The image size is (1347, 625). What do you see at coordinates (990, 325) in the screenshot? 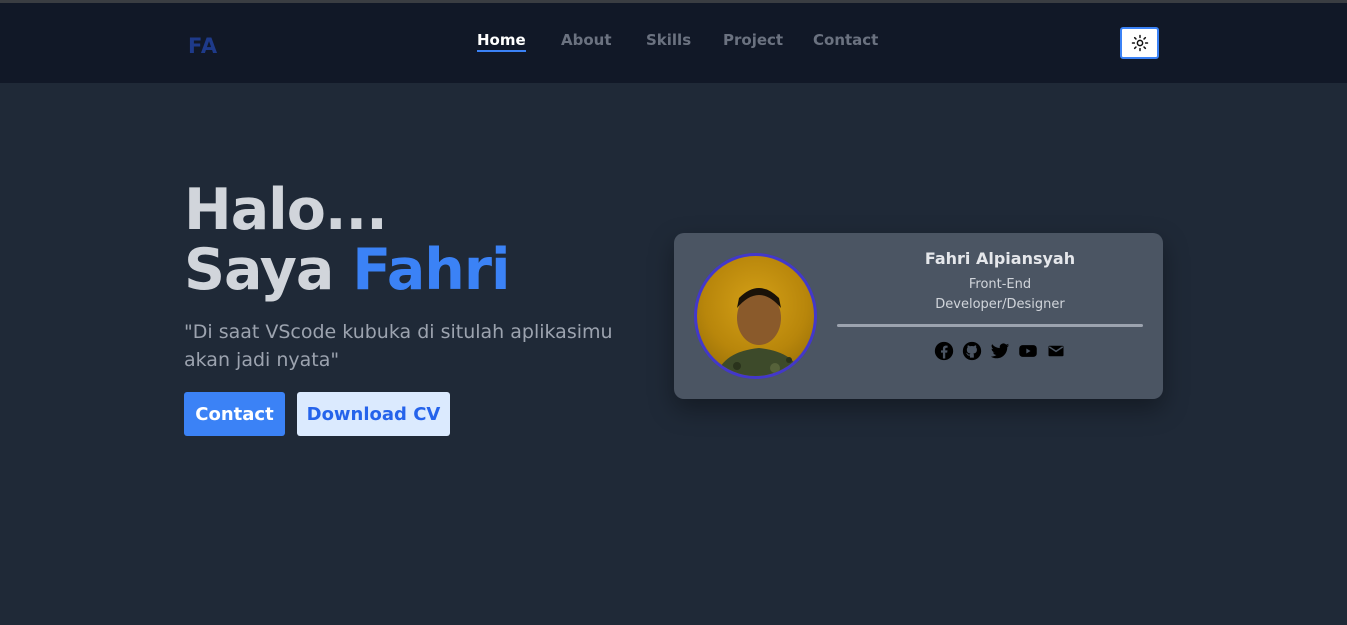
I see `profile-divider` at bounding box center [990, 325].